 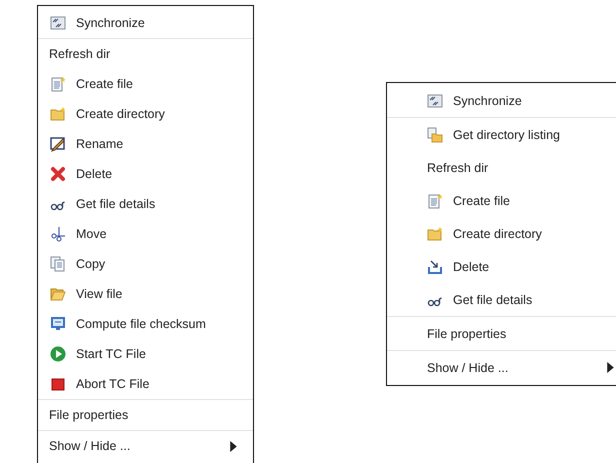 I want to click on folder-icon, so click(x=58, y=294).